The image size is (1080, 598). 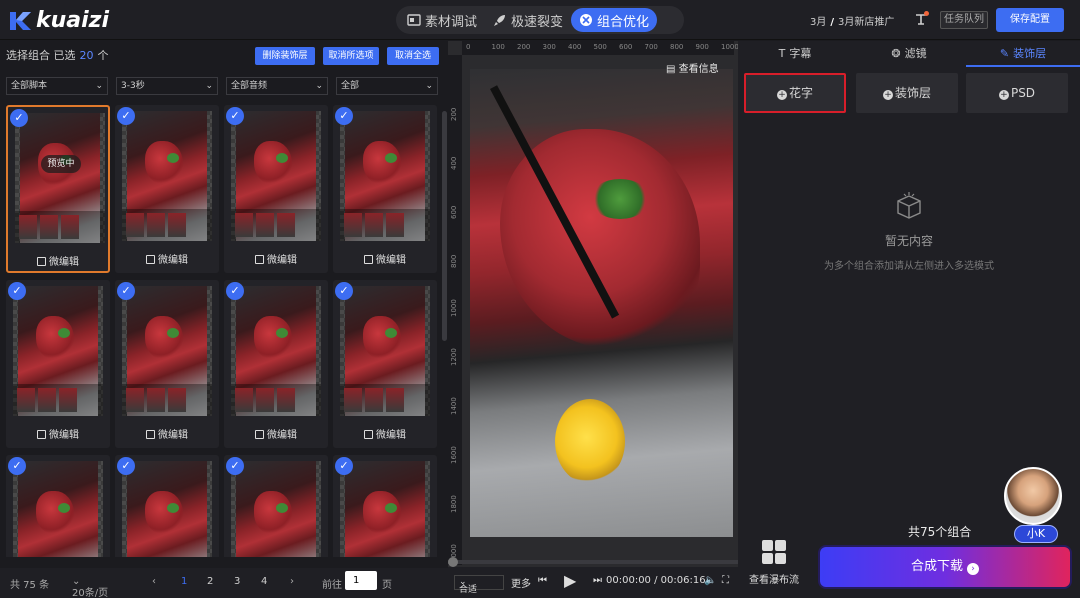 I want to click on combine-icon, so click(x=586, y=20).